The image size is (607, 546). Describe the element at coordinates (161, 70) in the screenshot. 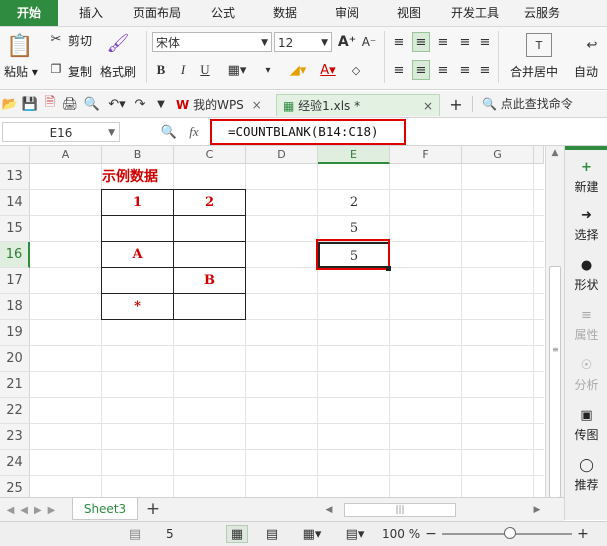

I see `bold-icon: B` at that location.